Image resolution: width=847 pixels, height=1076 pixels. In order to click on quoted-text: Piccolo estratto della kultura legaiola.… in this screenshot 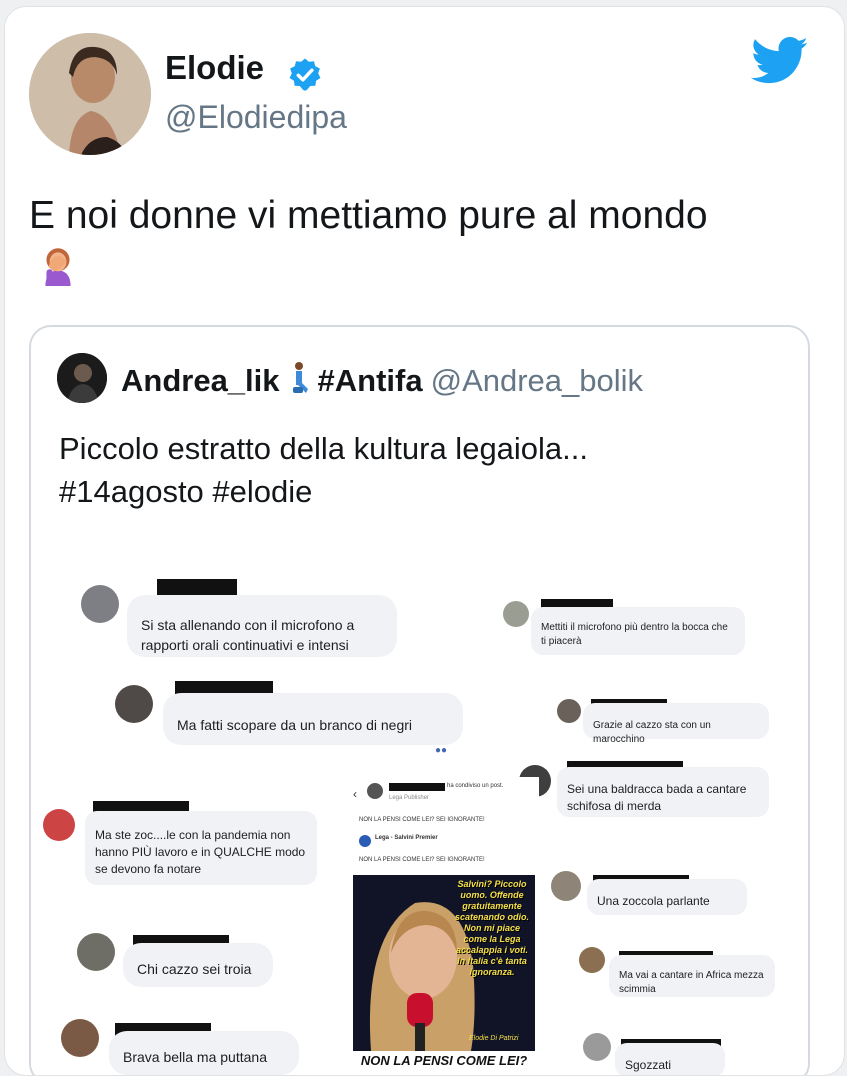, I will do `click(419, 470)`.